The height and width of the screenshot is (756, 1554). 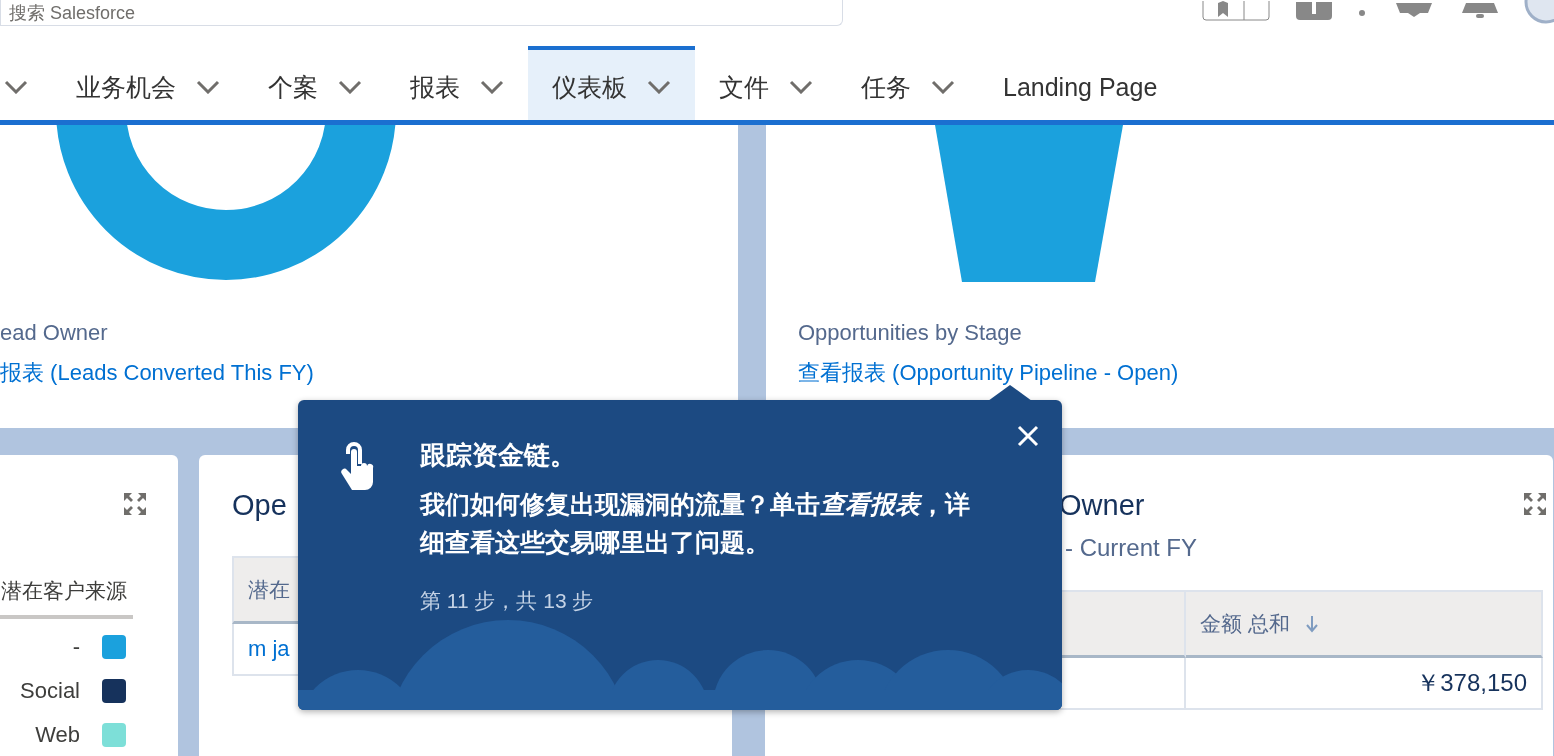 What do you see at coordinates (1364, 624) in the screenshot?
I see `table-header: 金额 总和` at bounding box center [1364, 624].